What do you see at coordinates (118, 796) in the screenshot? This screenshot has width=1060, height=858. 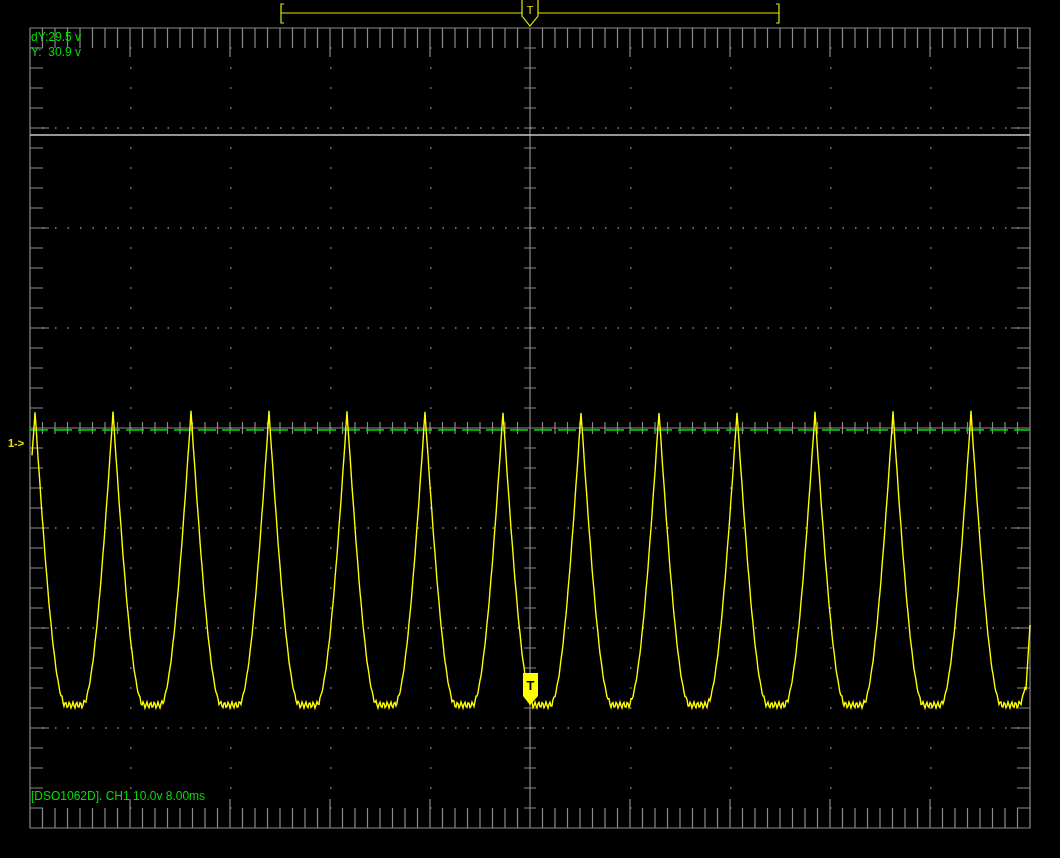 I see `status-line: [DSO1062D]. CH1 10.0v 8.00ms` at bounding box center [118, 796].